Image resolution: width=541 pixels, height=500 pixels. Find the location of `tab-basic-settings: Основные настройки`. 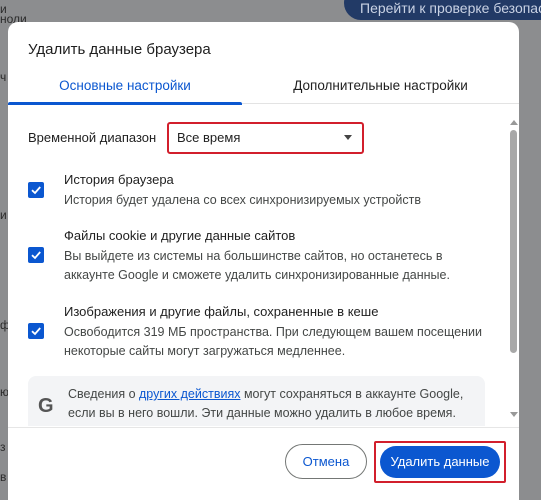

tab-basic-settings: Основные настройки is located at coordinates (125, 89).